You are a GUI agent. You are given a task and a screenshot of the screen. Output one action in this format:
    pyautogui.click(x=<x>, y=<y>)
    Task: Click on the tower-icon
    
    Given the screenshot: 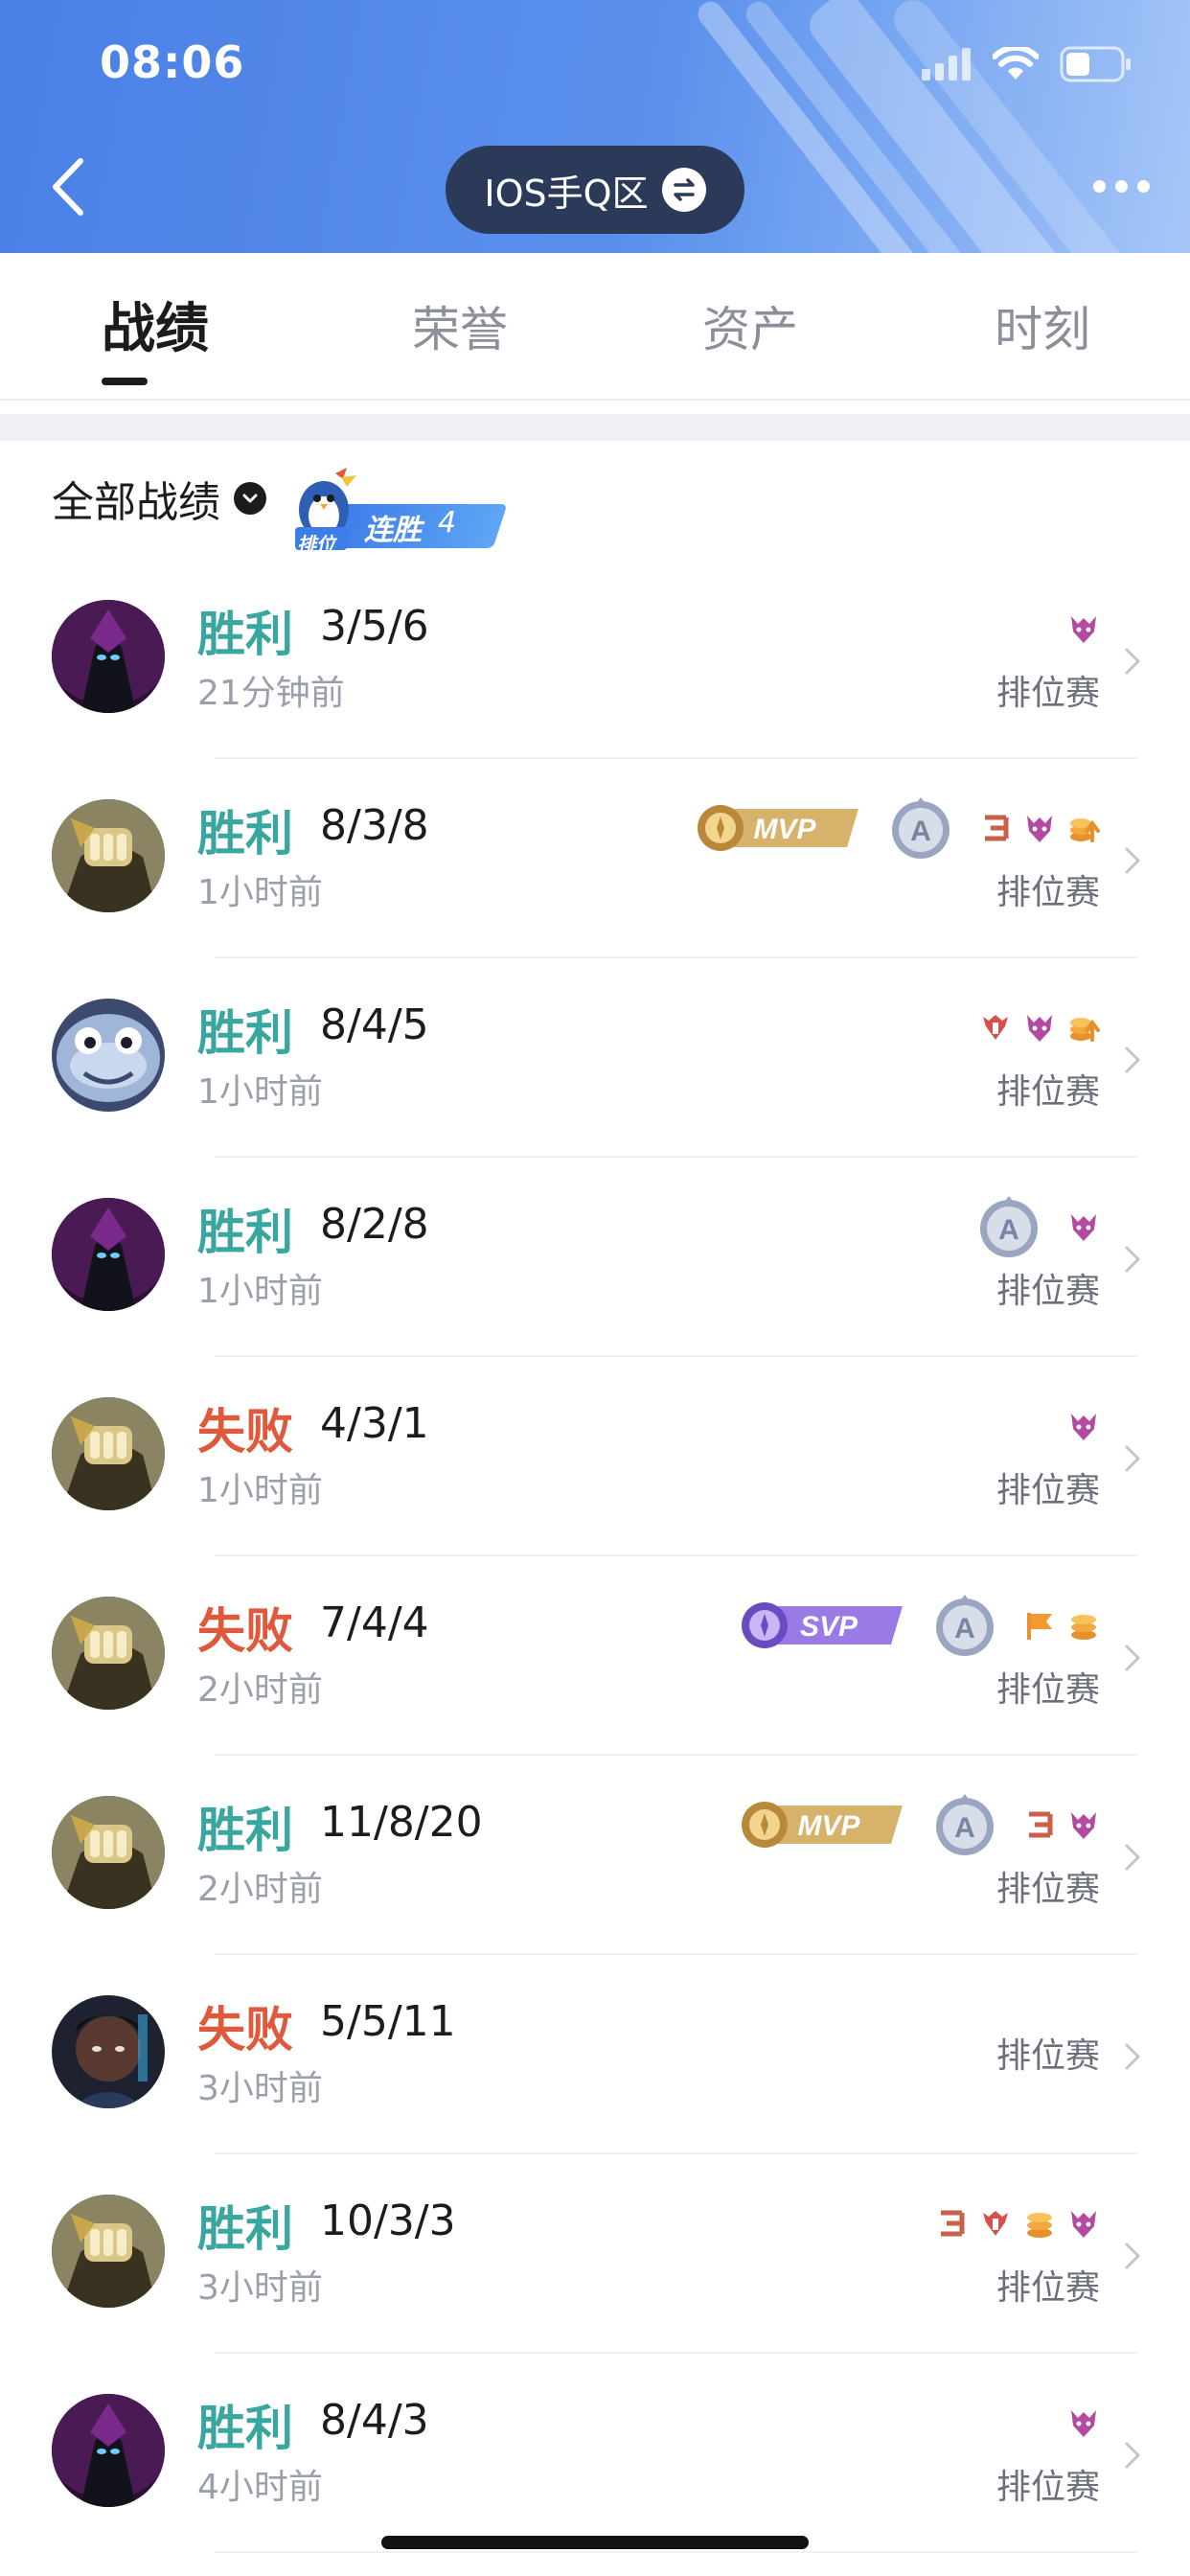 What is the action you would take?
    pyautogui.click(x=996, y=2223)
    